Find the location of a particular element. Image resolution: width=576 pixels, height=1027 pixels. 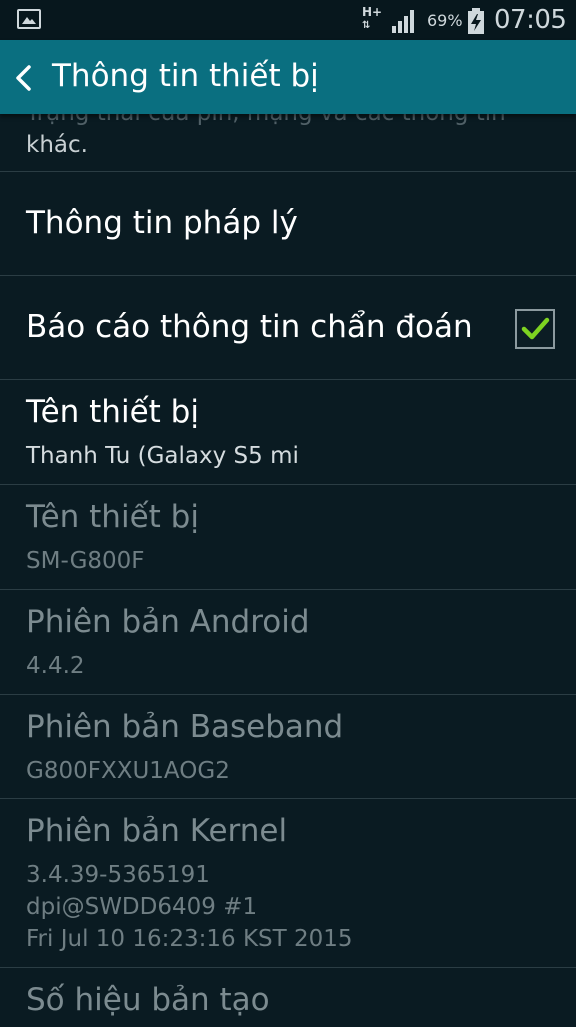

network-type-indicator: H+ ⇅ is located at coordinates (372, 19).